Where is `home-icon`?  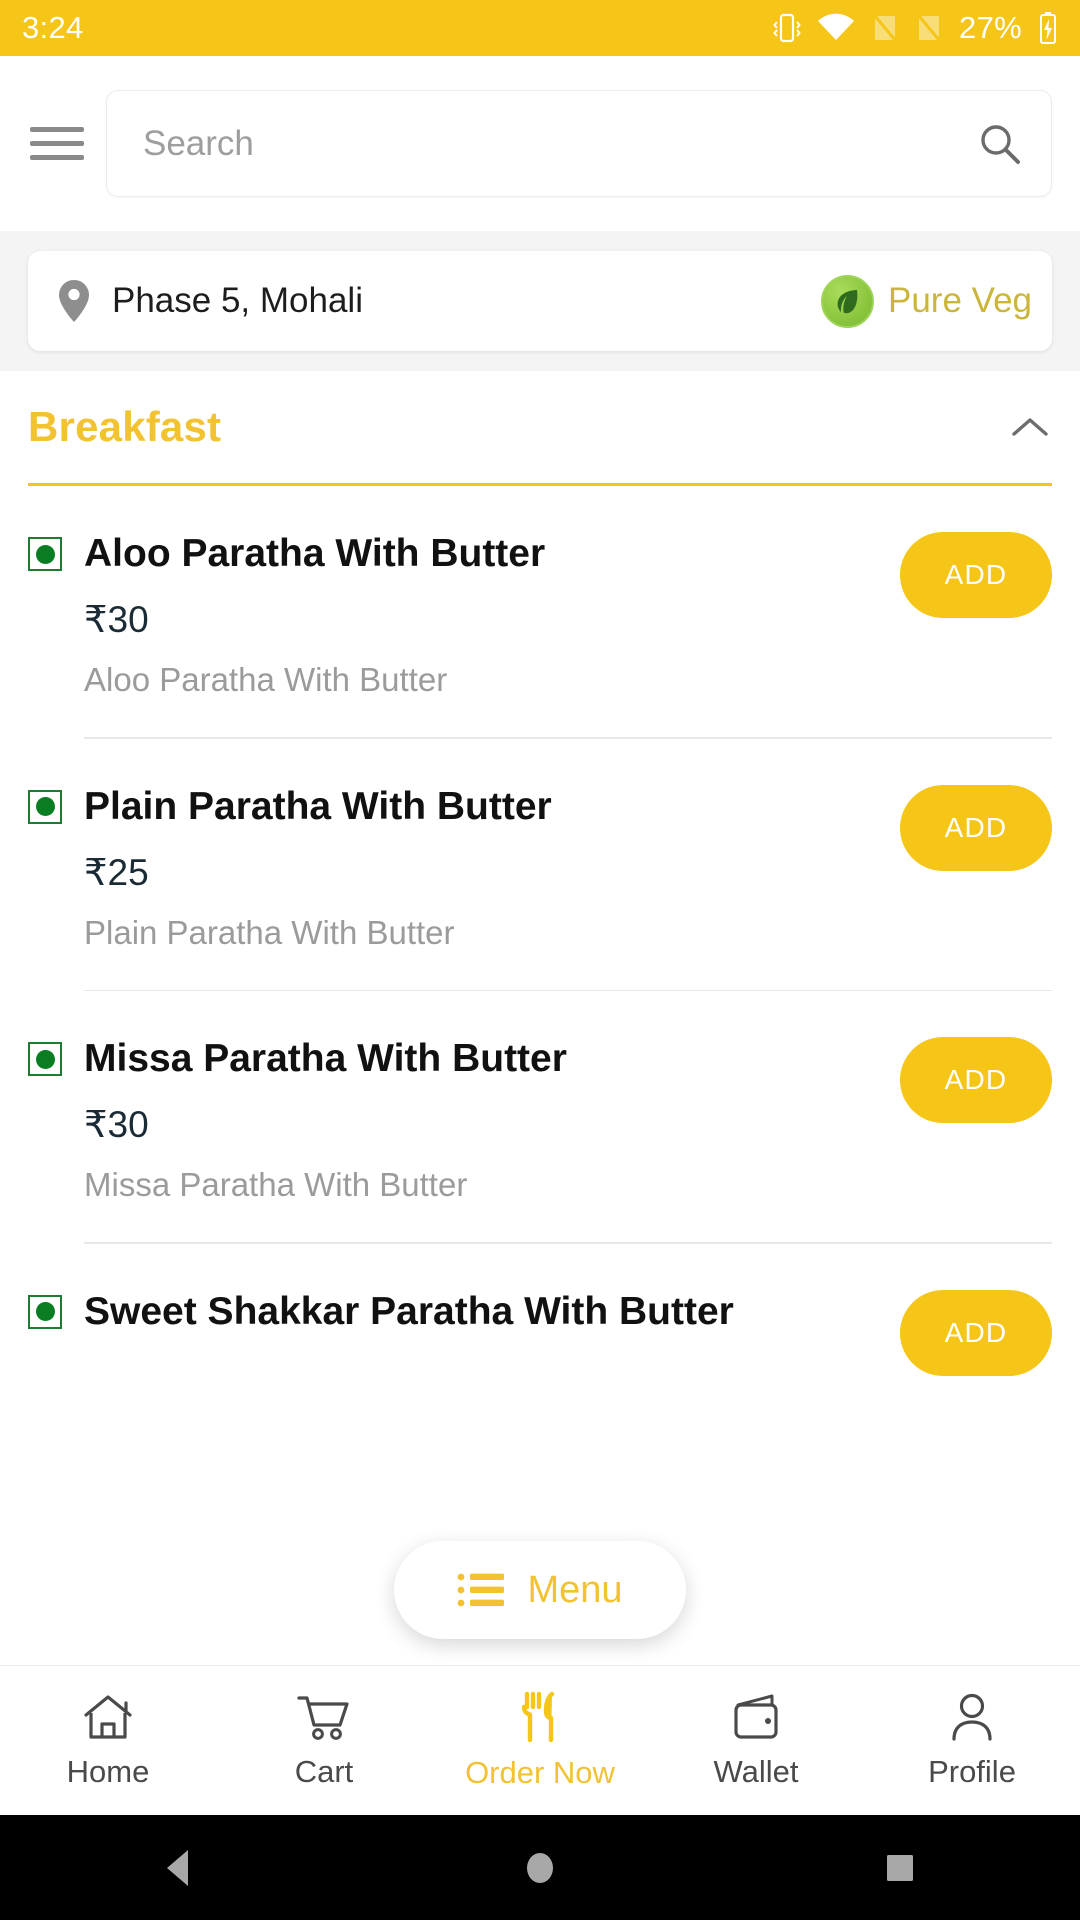
home-icon is located at coordinates (108, 1716).